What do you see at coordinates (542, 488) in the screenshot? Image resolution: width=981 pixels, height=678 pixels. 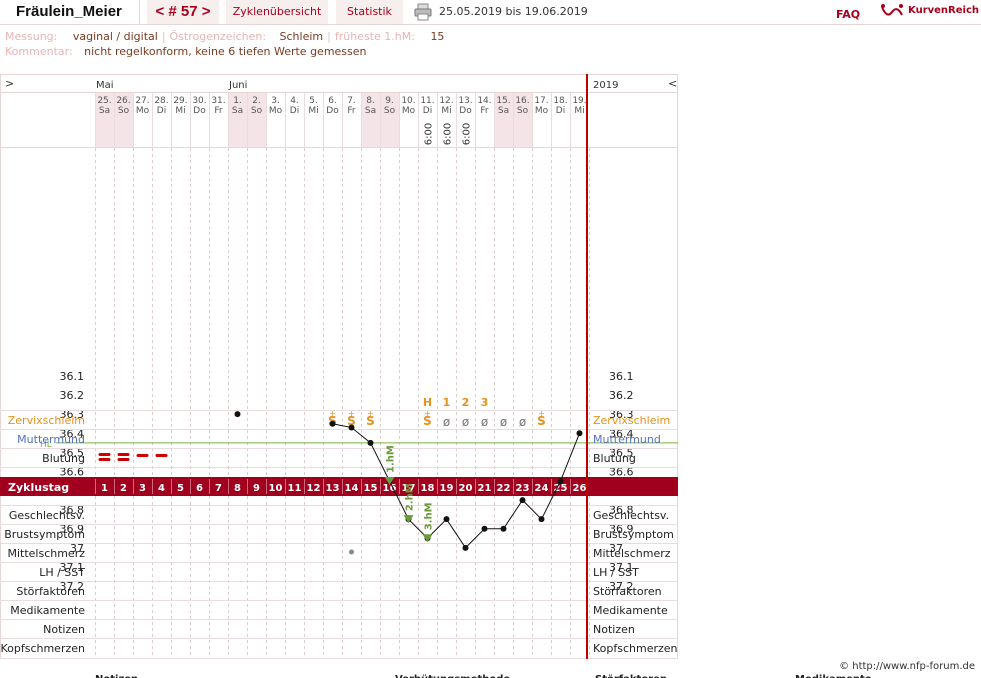 I see `cycle-day-number: 24` at bounding box center [542, 488].